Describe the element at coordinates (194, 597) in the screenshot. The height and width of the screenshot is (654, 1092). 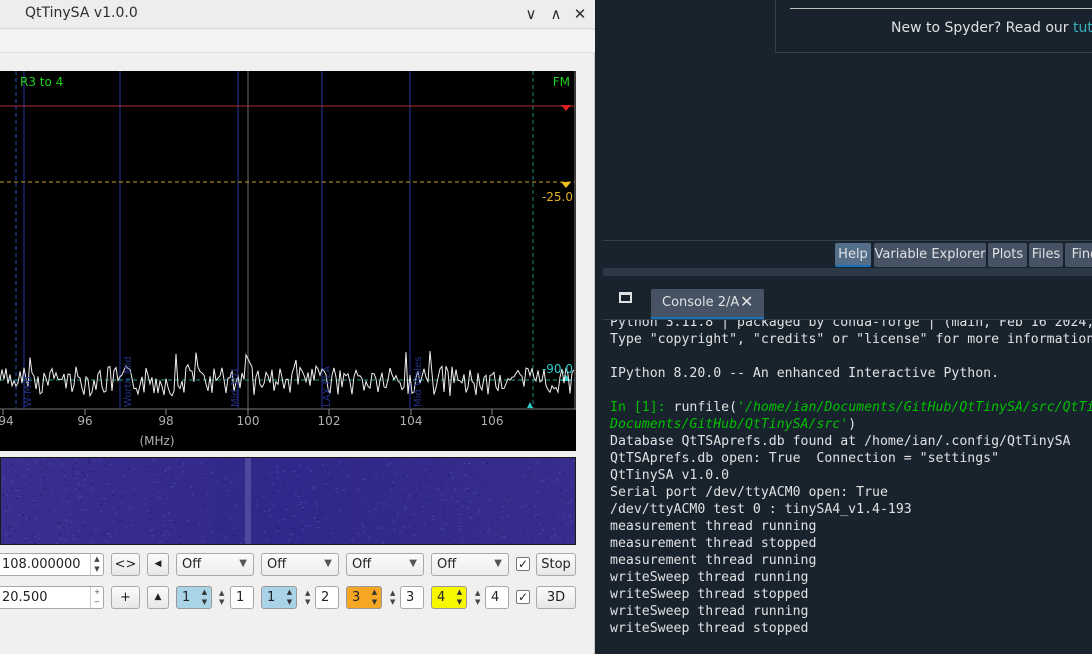
I see `marker-1-spinbox: 1 ▲ ▼` at that location.